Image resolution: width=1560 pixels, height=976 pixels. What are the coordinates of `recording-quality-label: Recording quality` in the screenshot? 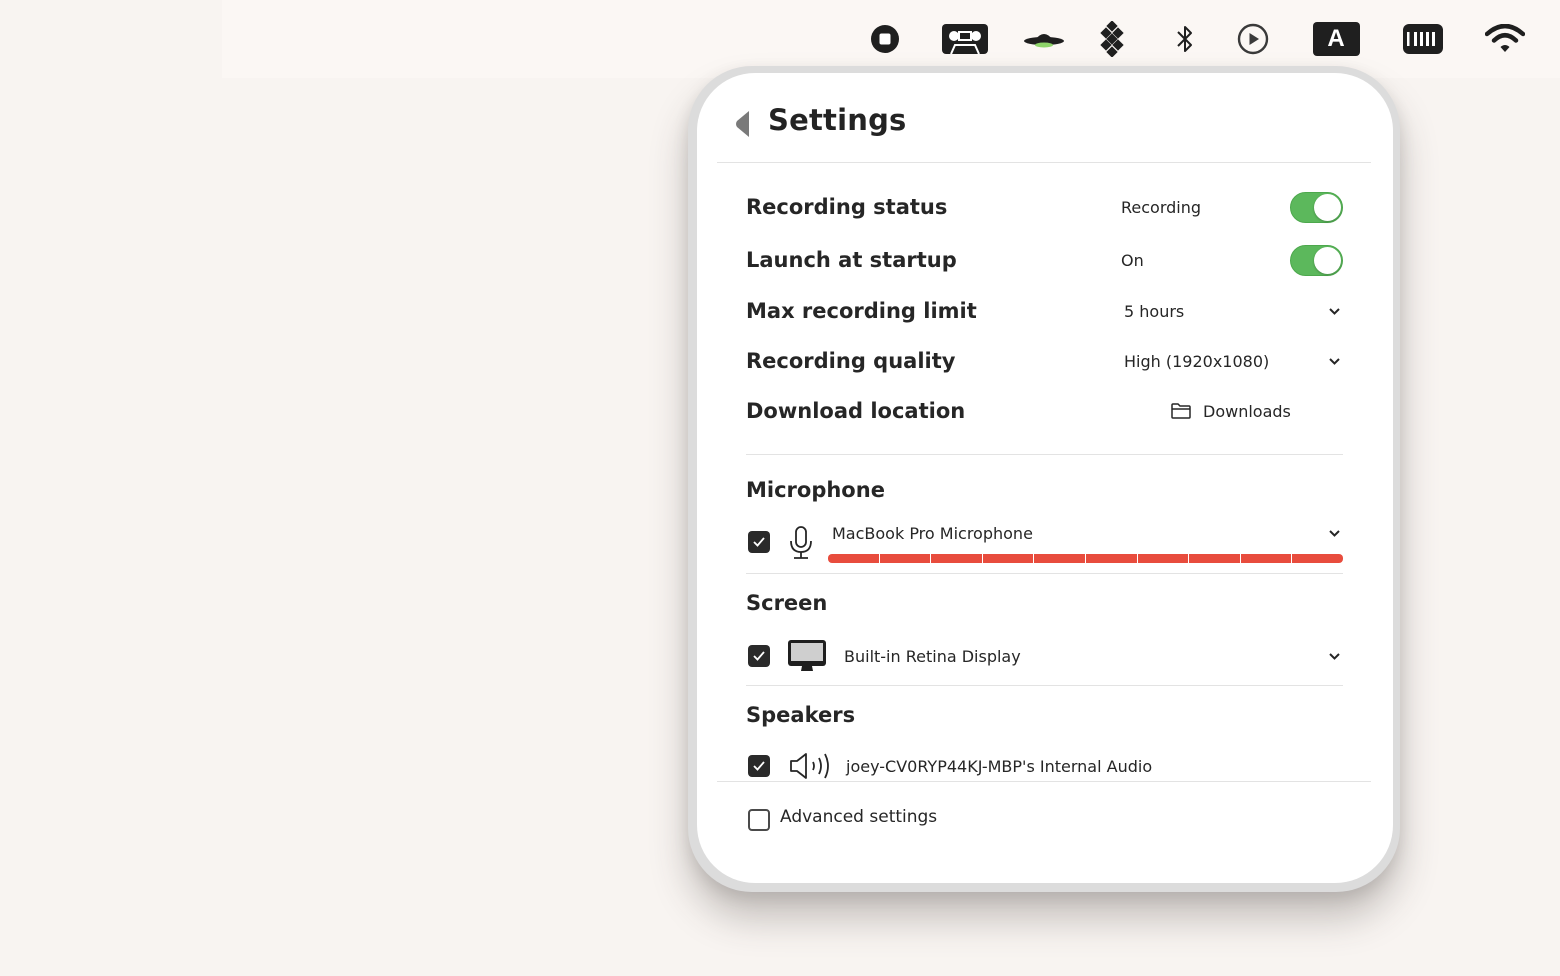 It's located at (851, 361).